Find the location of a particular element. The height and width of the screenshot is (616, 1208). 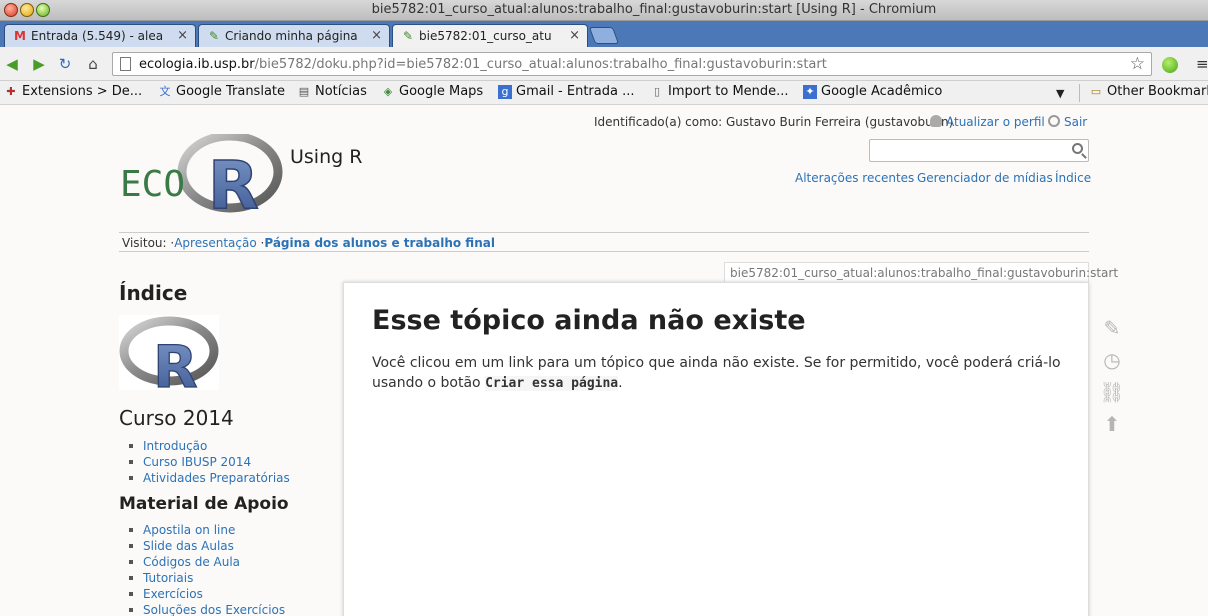

home-icon: ⌂ is located at coordinates (93, 64).